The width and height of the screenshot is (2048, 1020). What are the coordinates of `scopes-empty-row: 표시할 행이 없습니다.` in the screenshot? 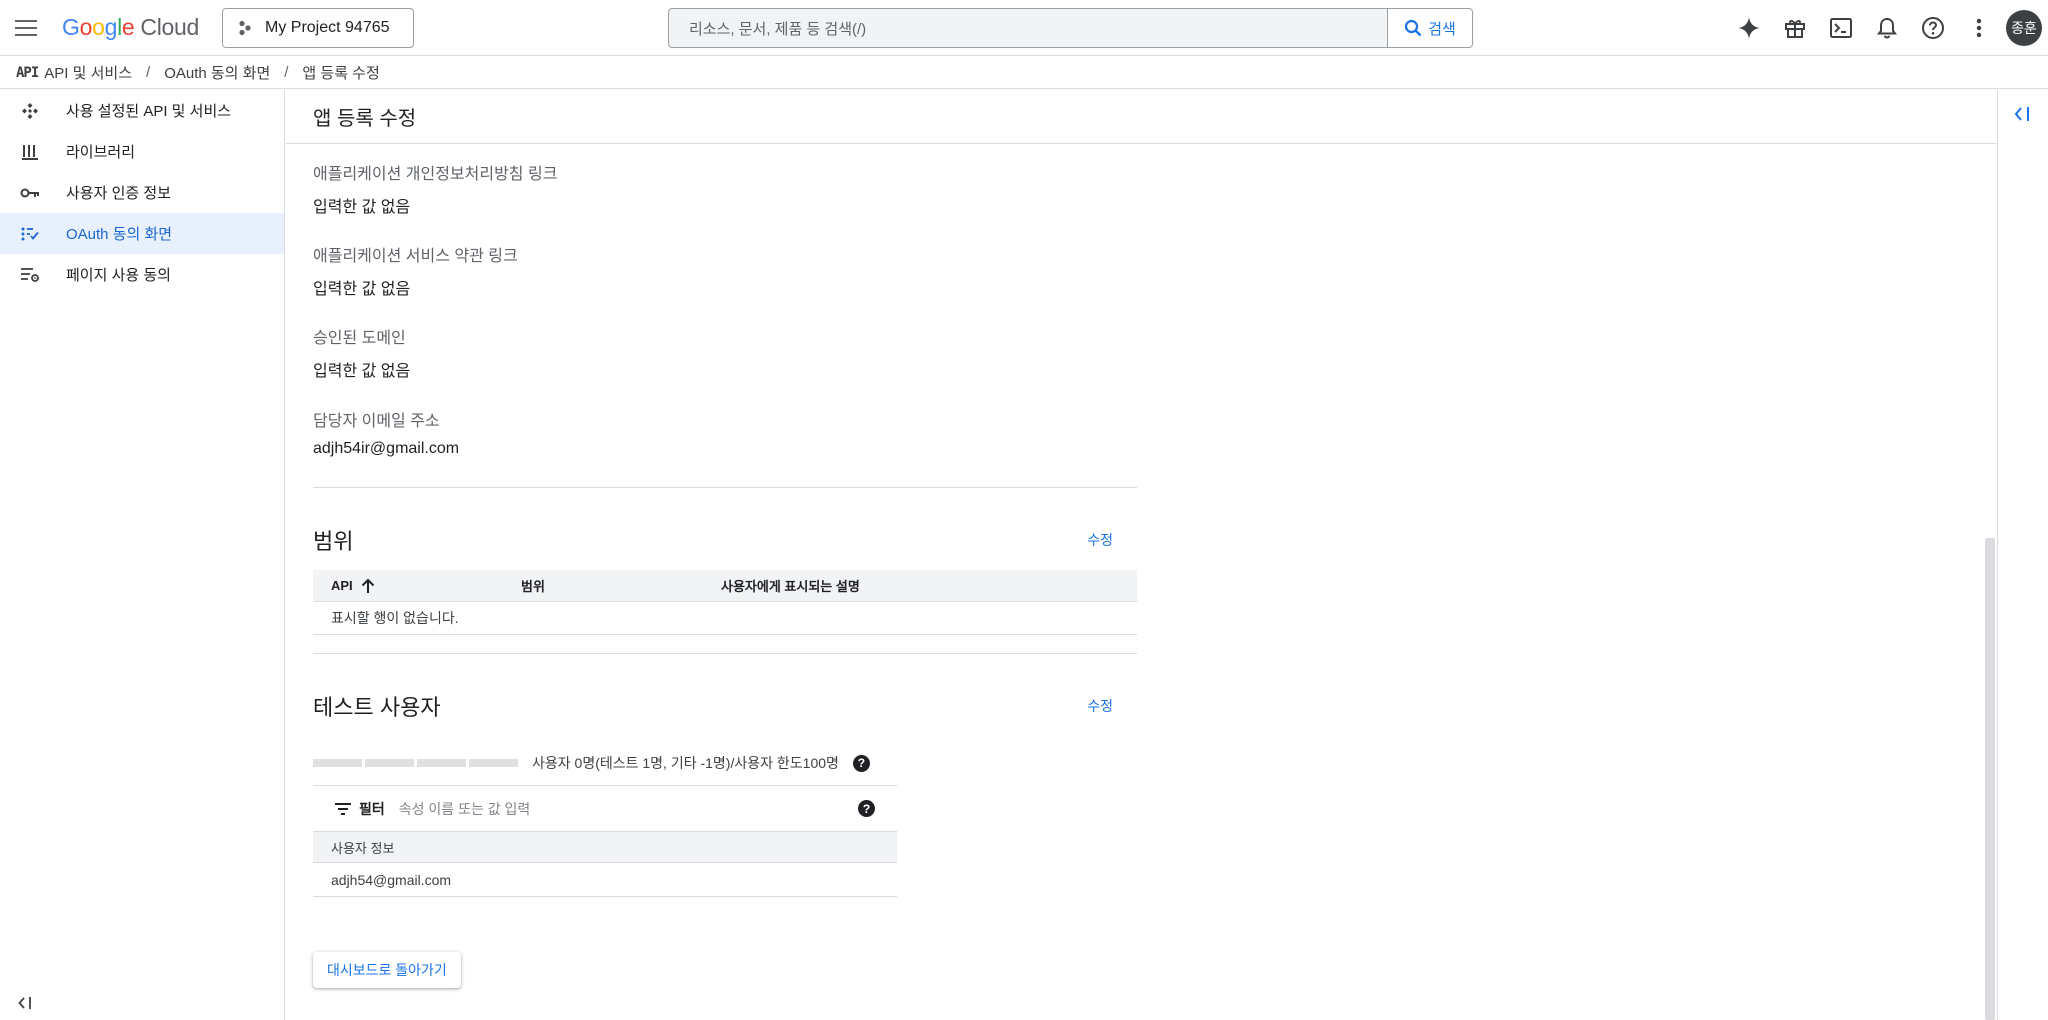 It's located at (725, 618).